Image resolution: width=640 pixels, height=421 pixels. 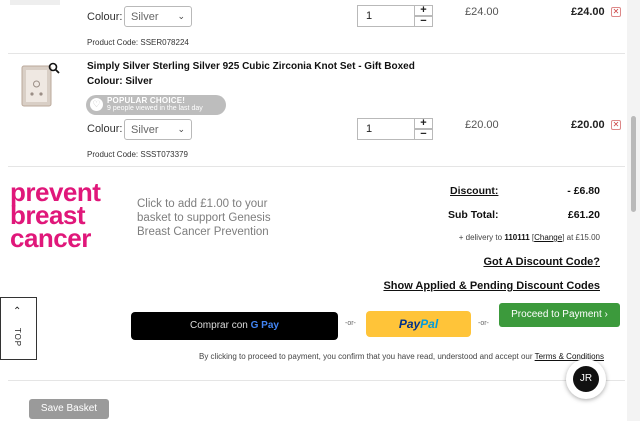 What do you see at coordinates (145, 17) in the screenshot?
I see `item-1-colour-value: Silver` at bounding box center [145, 17].